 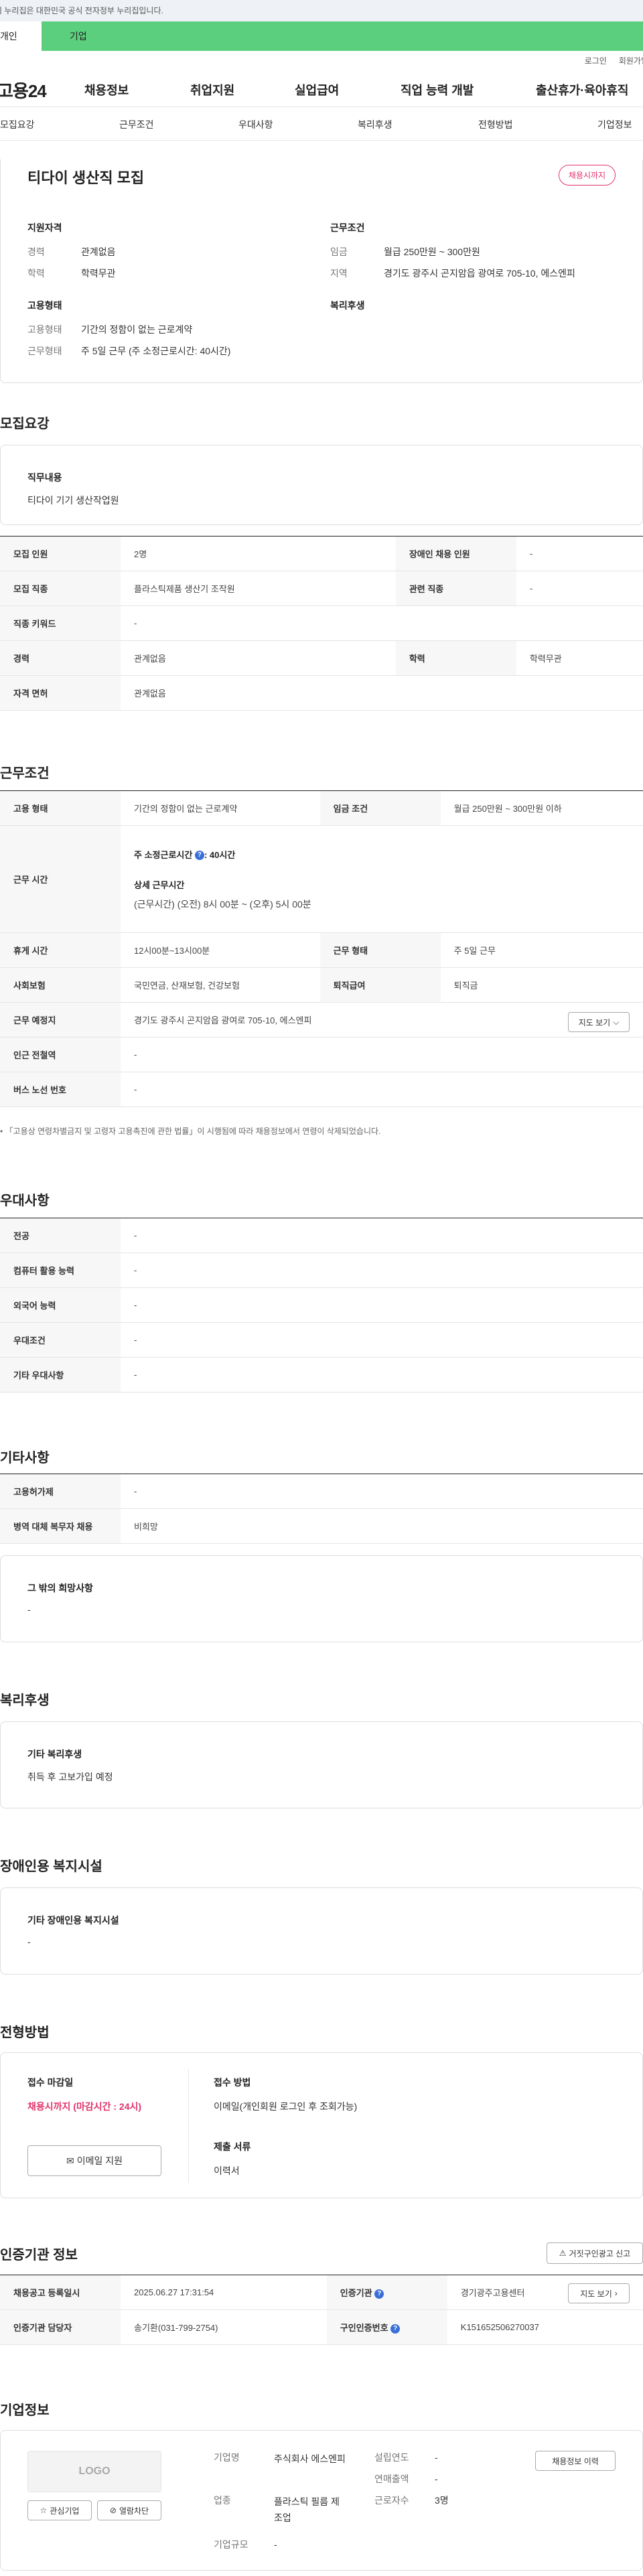 What do you see at coordinates (60, 1019) in the screenshot?
I see `table-label: 근무 예정지` at bounding box center [60, 1019].